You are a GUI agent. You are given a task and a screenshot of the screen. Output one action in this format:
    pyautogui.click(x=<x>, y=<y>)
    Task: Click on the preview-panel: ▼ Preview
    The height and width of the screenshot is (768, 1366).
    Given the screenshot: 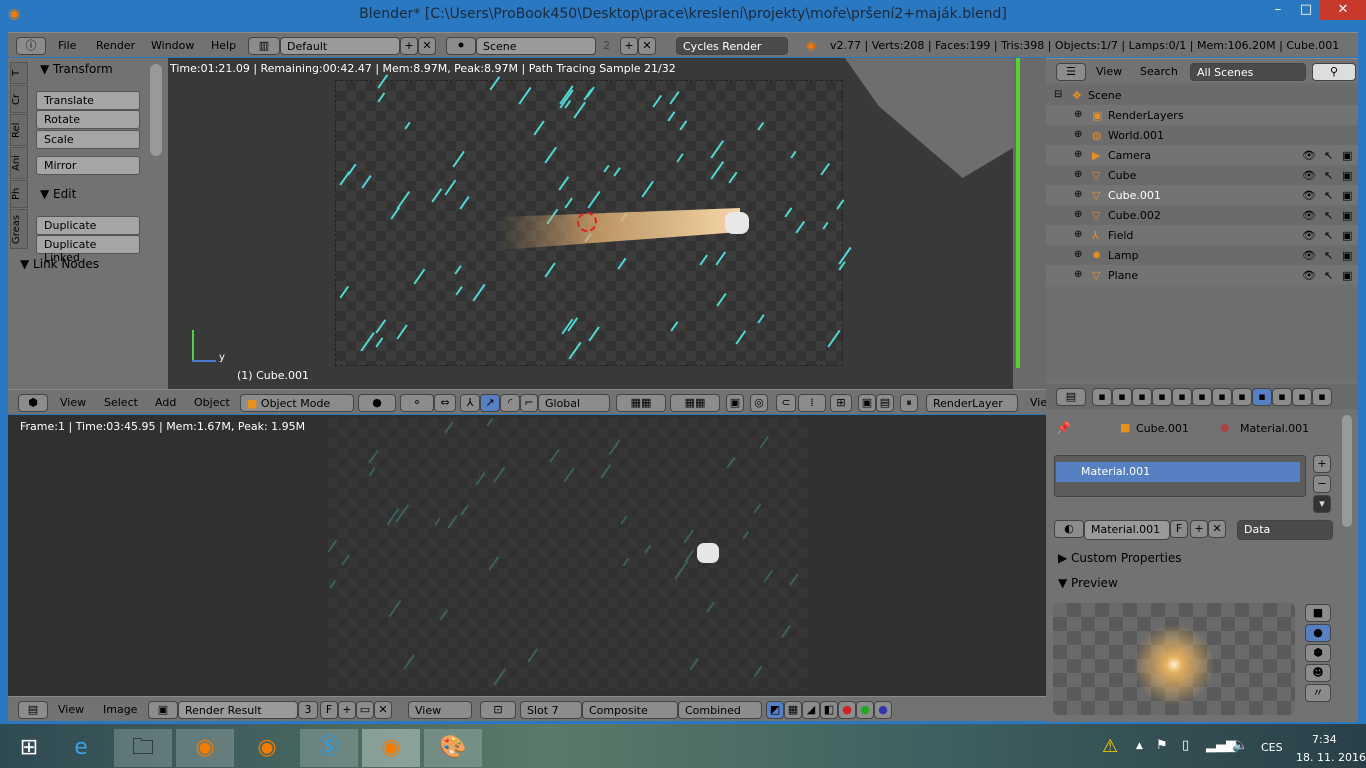 What is the action you would take?
    pyautogui.click(x=1088, y=583)
    